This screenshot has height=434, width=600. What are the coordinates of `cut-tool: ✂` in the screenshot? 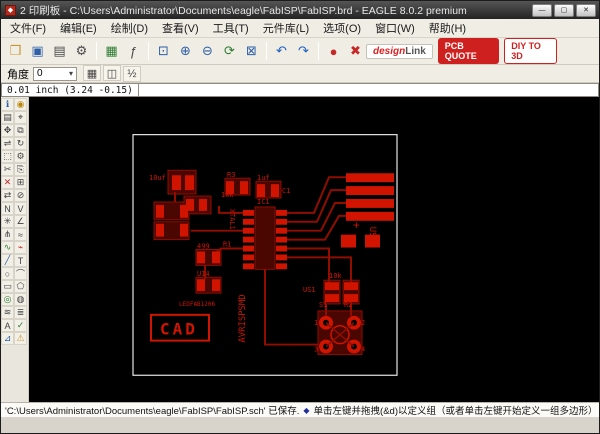 It's located at (7, 169).